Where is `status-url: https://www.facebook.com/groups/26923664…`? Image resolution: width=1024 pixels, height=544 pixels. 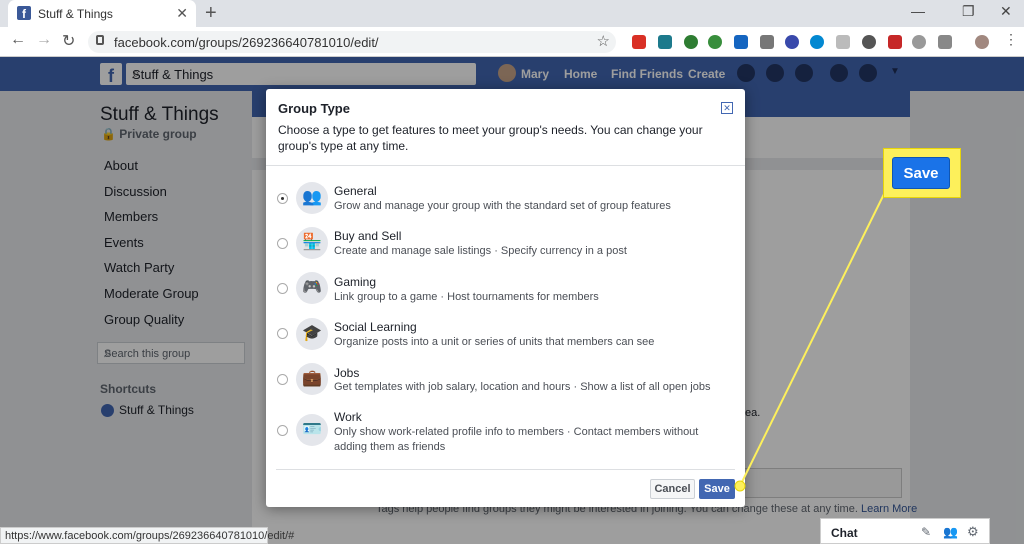
status-url: https://www.facebook.com/groups/26923664… is located at coordinates (147, 535).